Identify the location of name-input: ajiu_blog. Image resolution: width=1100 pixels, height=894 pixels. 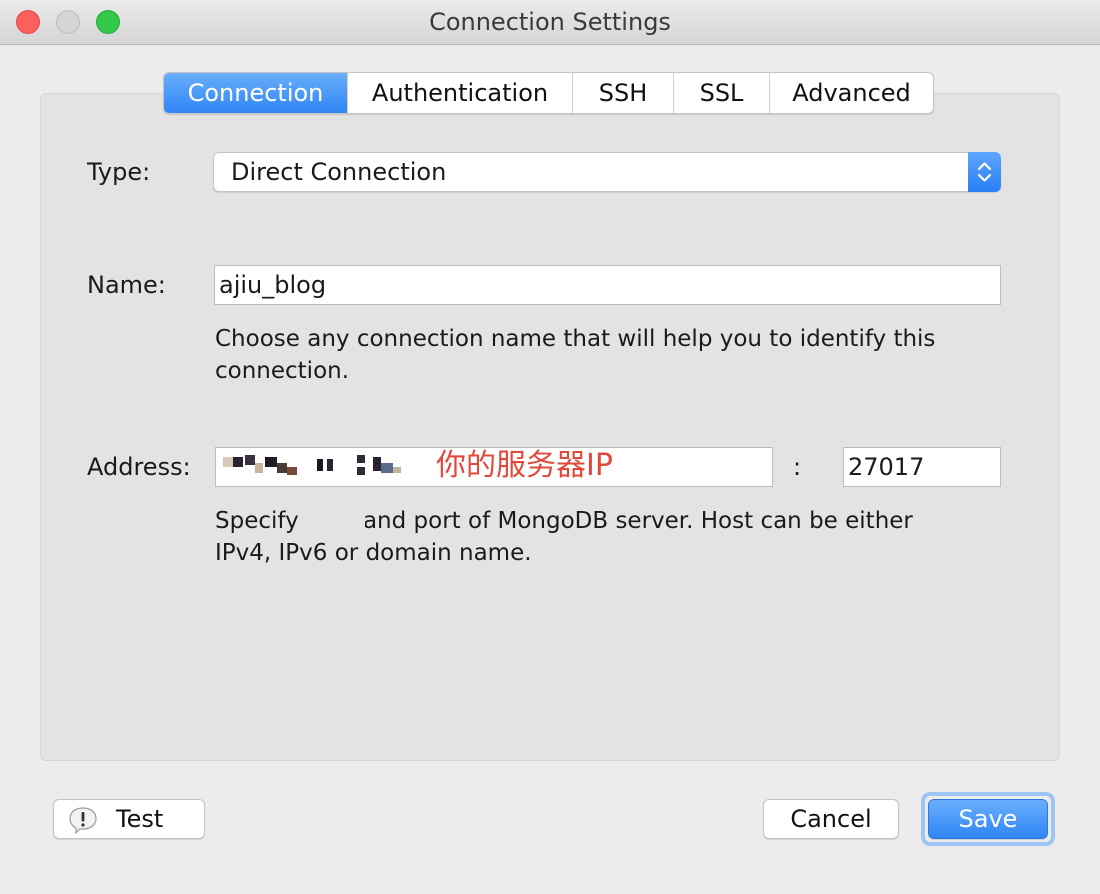
(607, 285).